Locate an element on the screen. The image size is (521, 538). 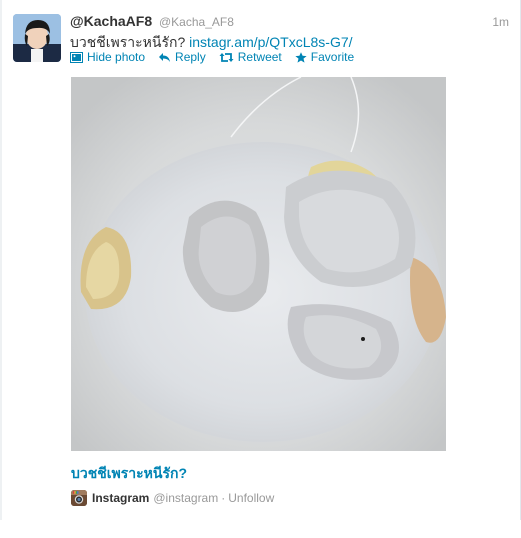
avatar-image is located at coordinates (37, 38).